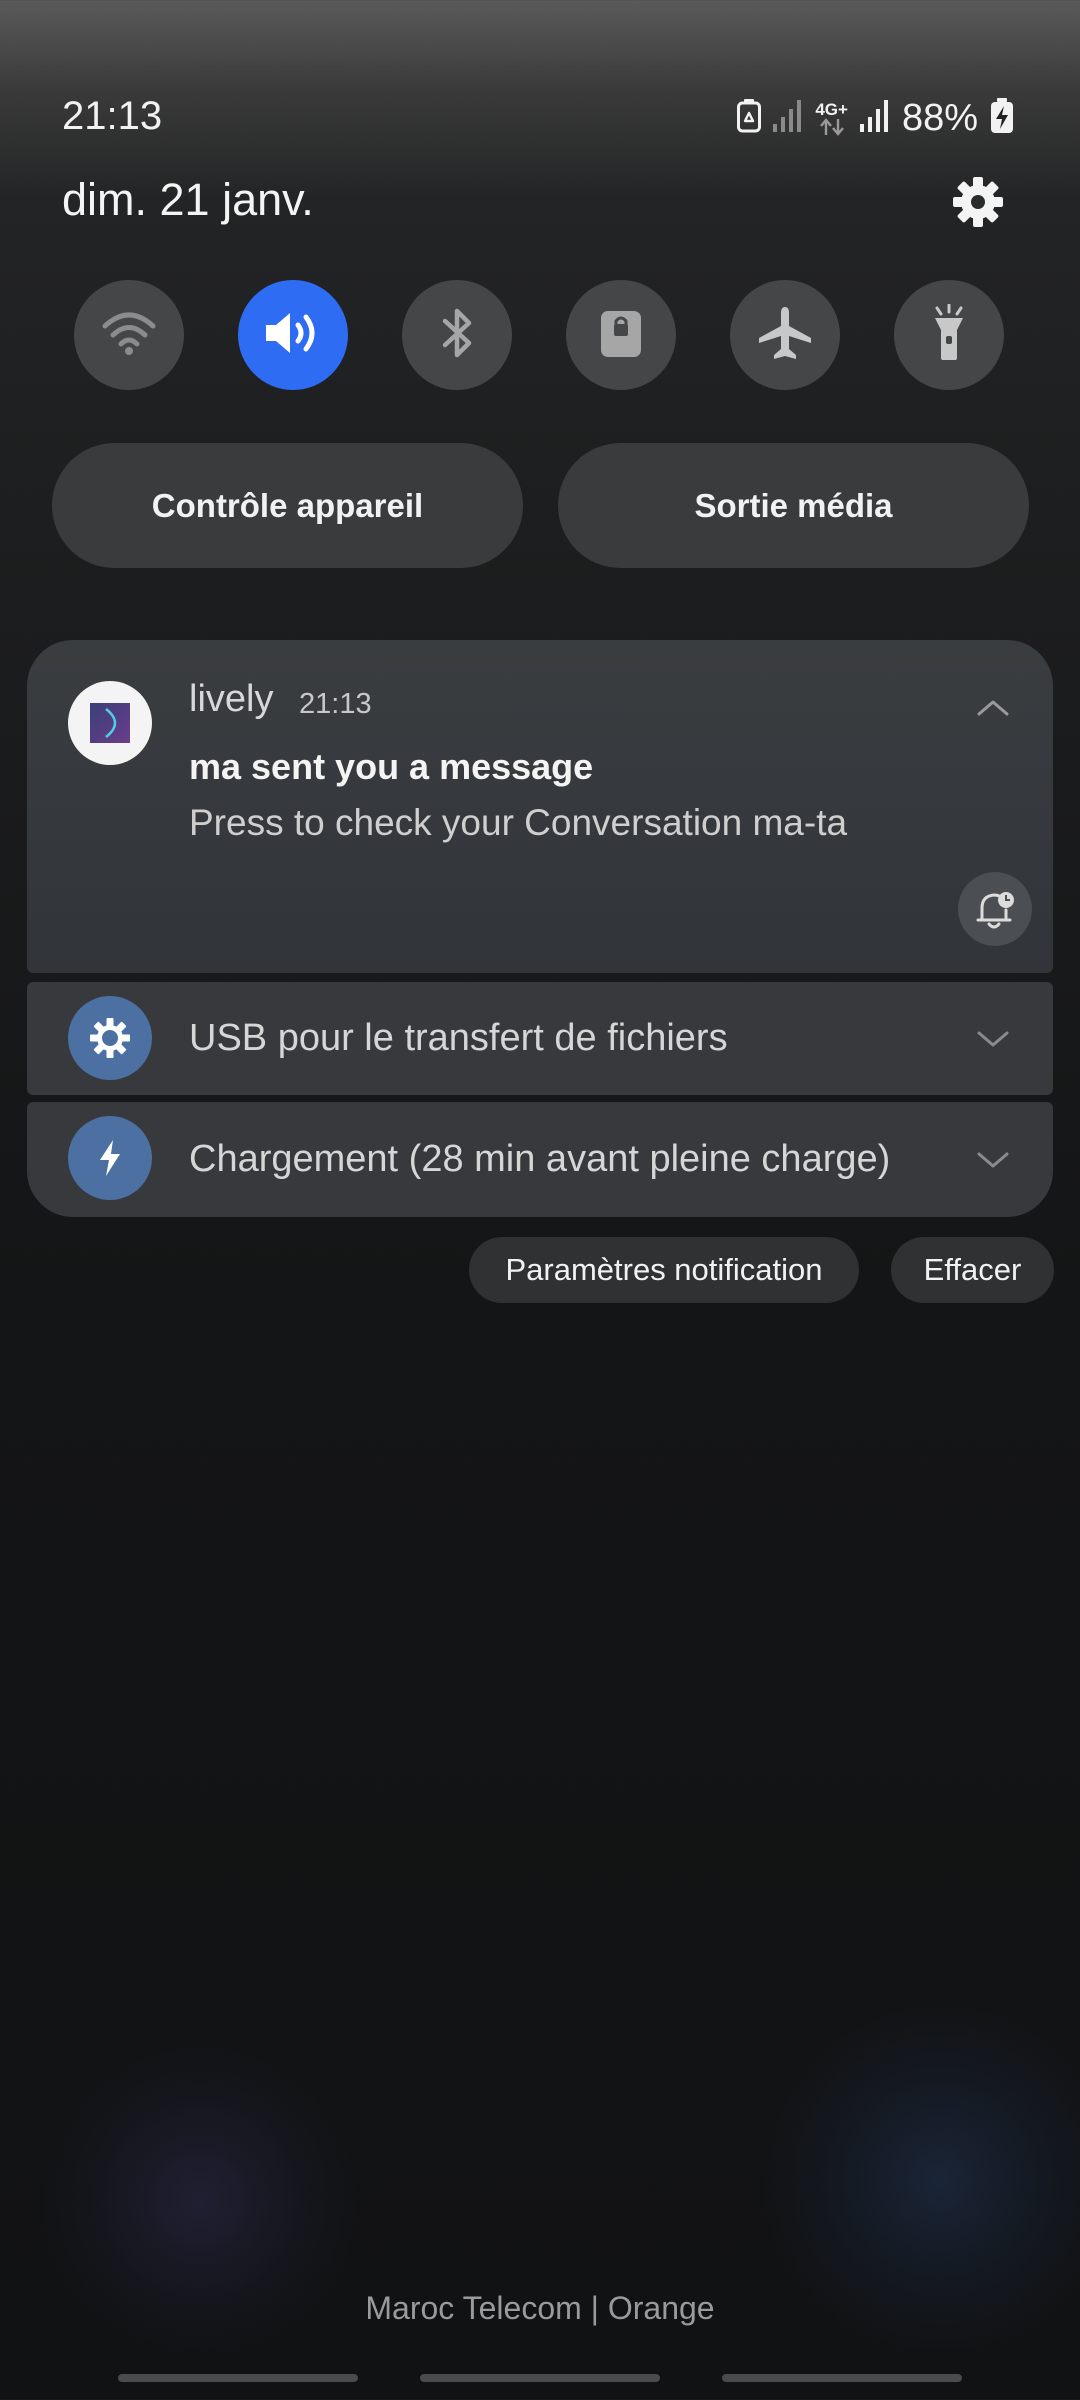 This screenshot has height=2400, width=1080. What do you see at coordinates (664, 1270) in the screenshot?
I see `notification-settings-button: Paramètres notification` at bounding box center [664, 1270].